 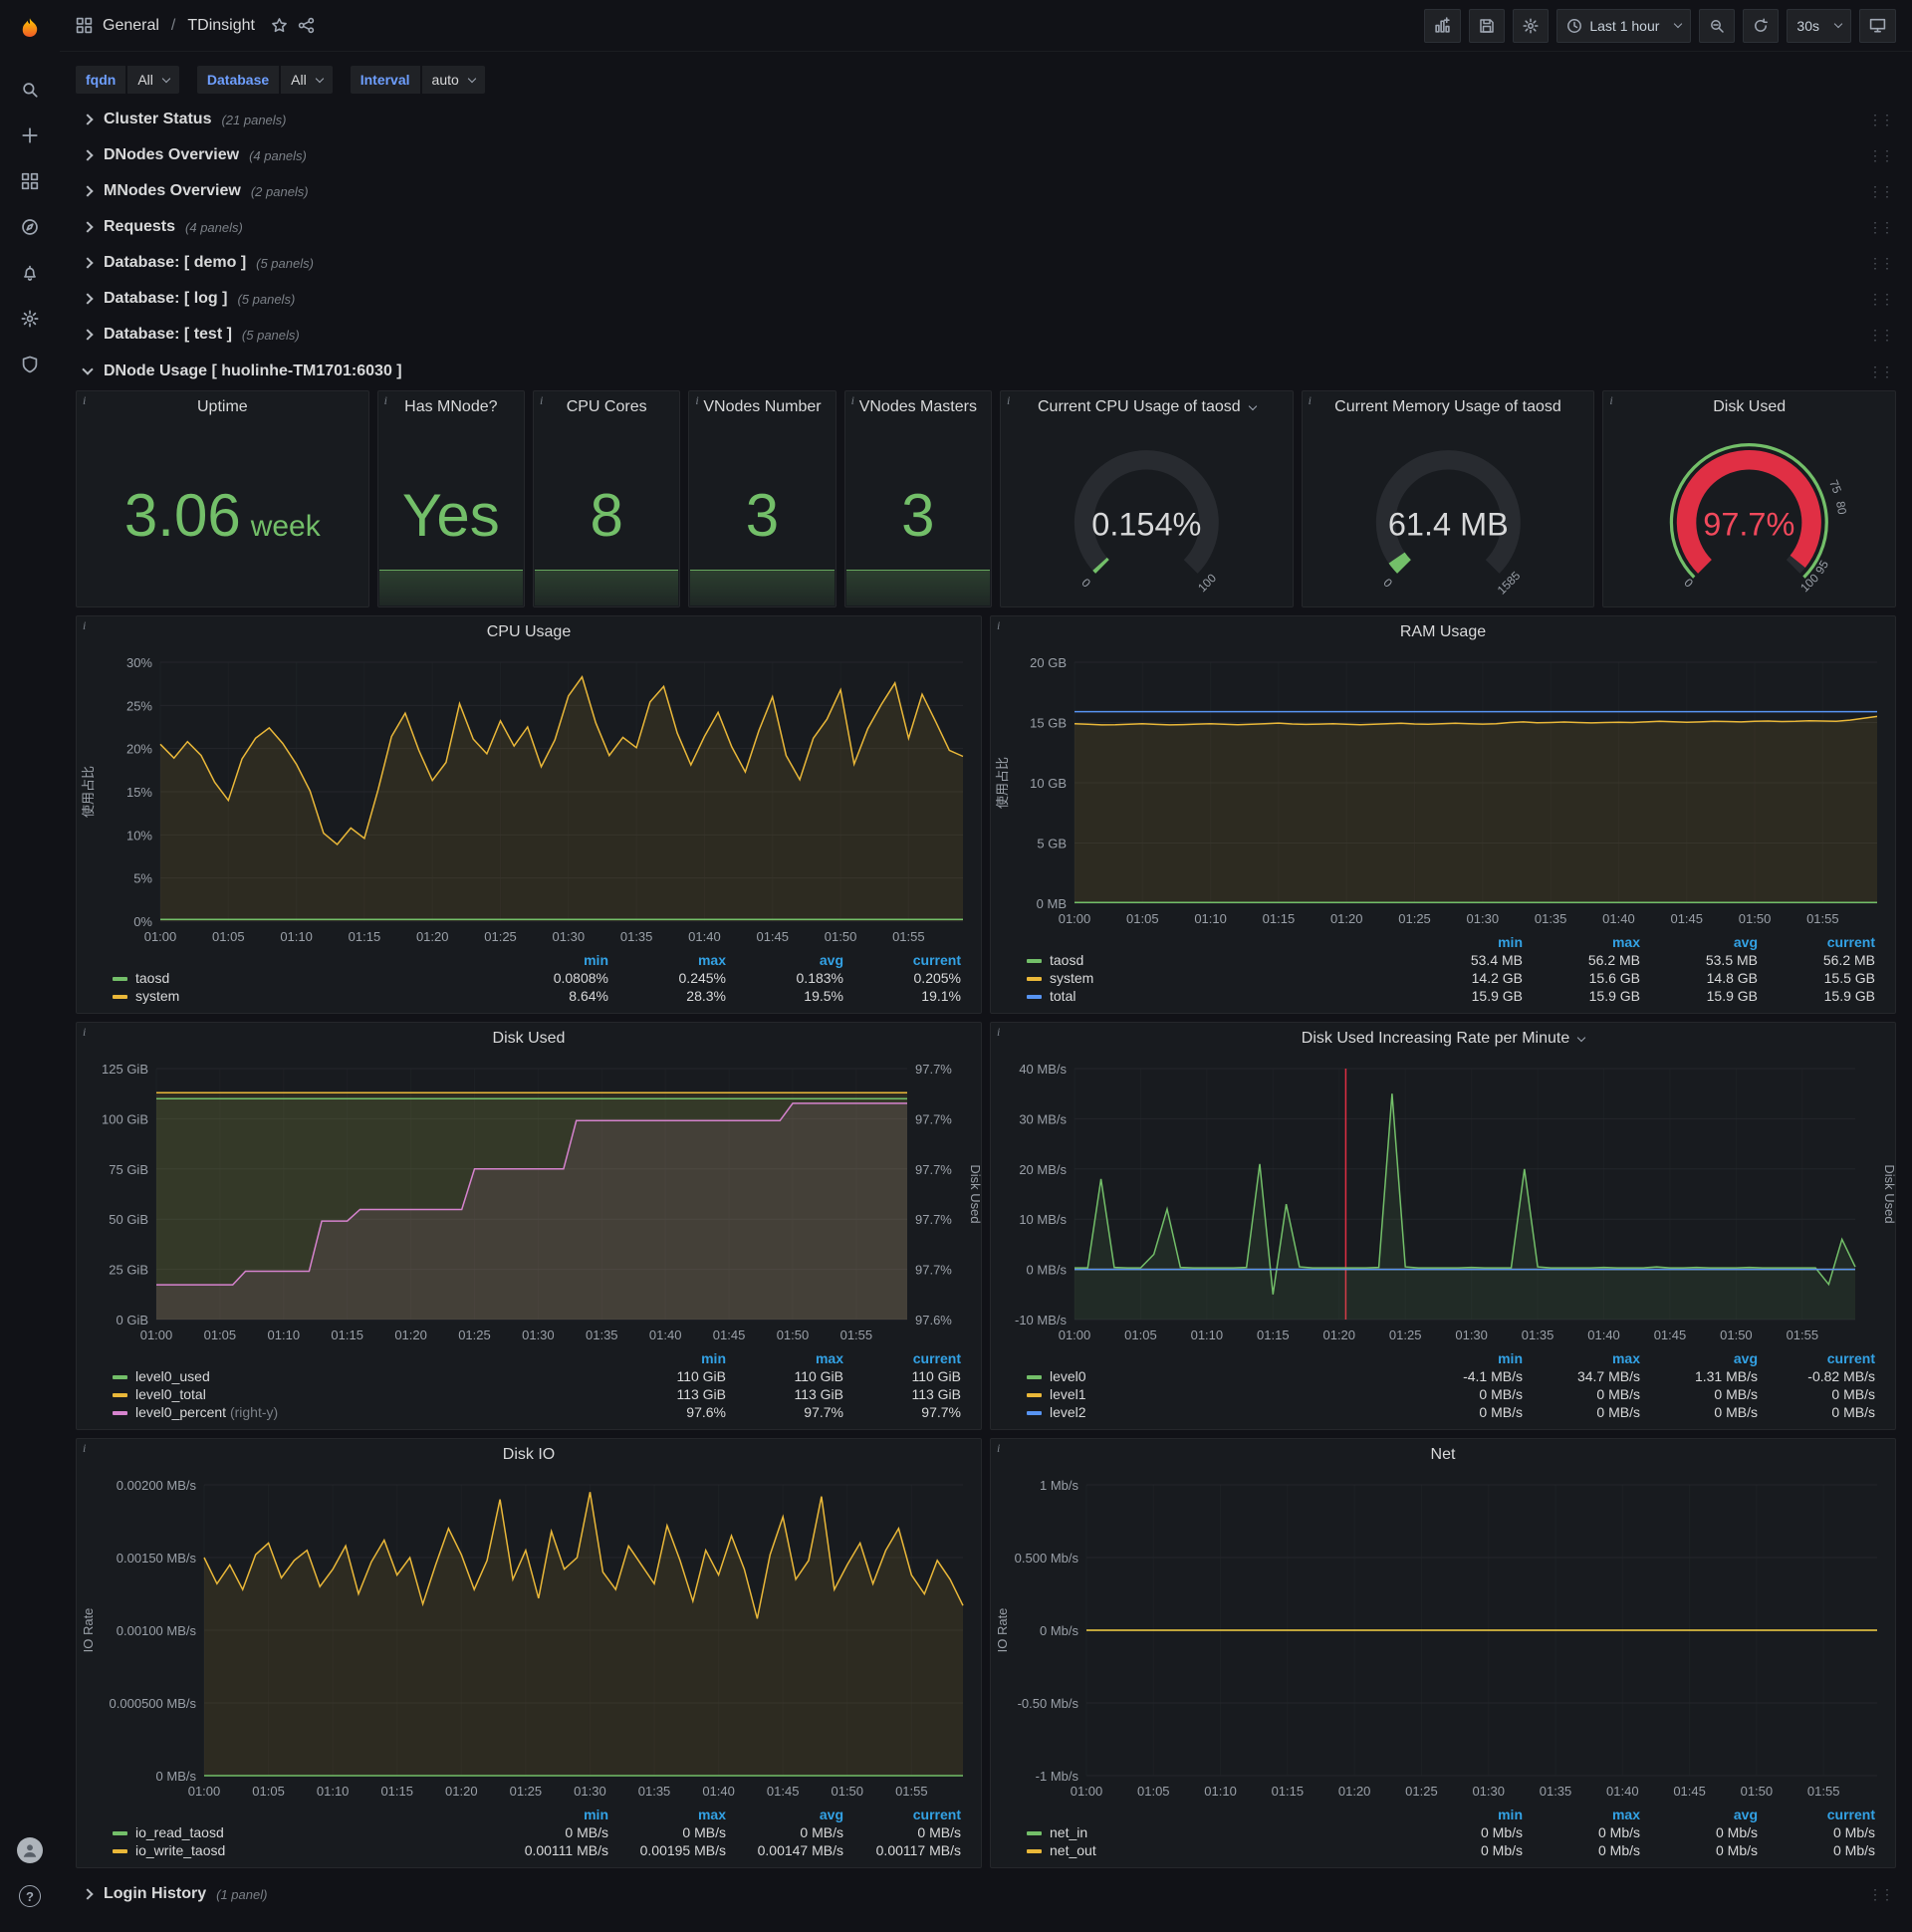 I want to click on sidebar-item-configuration, so click(x=30, y=319).